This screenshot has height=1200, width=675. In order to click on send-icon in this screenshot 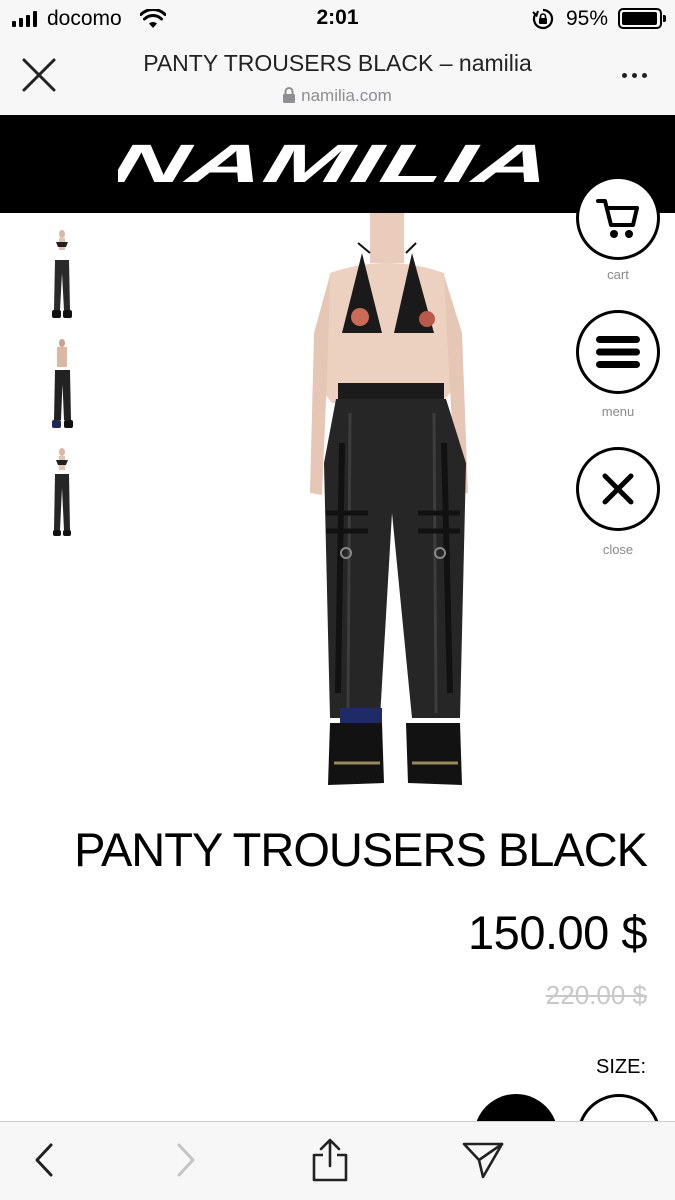, I will do `click(483, 1160)`.